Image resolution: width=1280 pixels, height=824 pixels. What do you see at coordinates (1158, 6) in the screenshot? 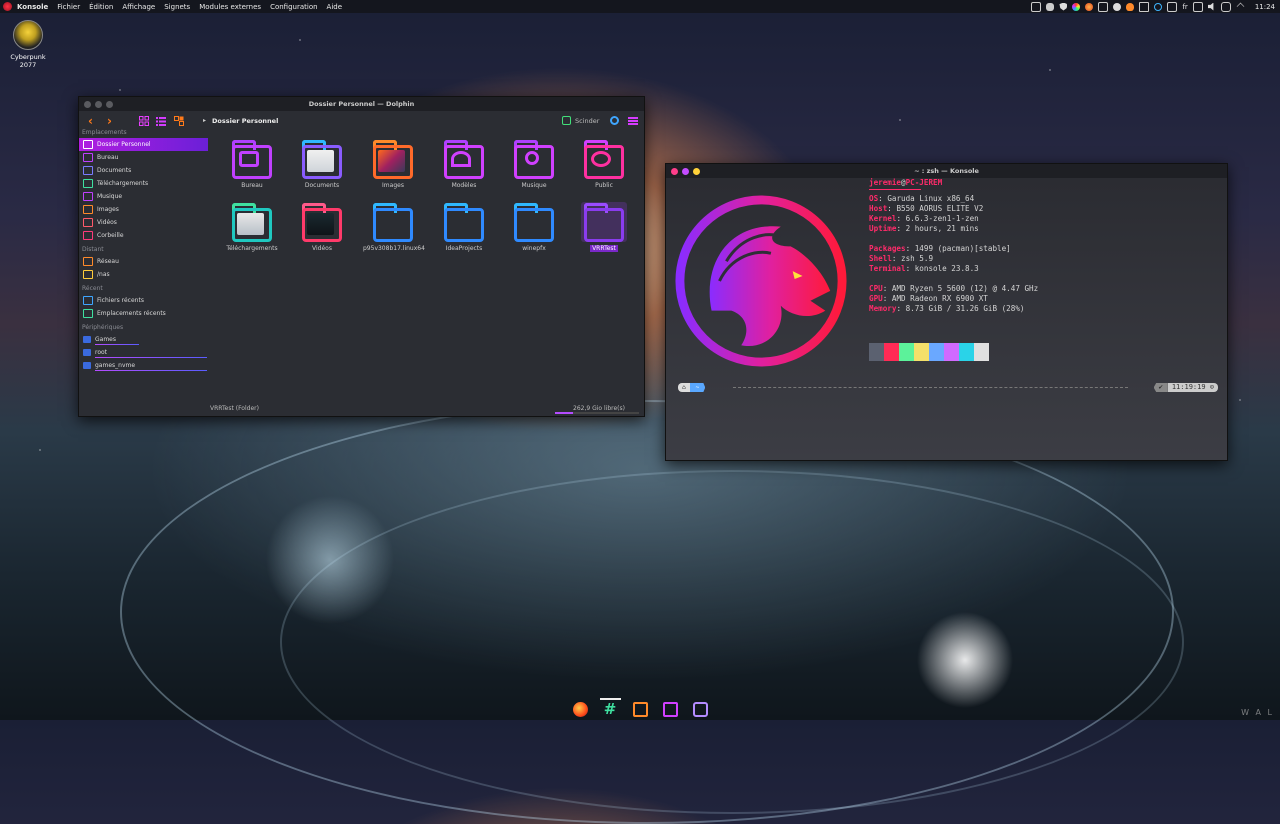
I see `update-icon` at bounding box center [1158, 6].